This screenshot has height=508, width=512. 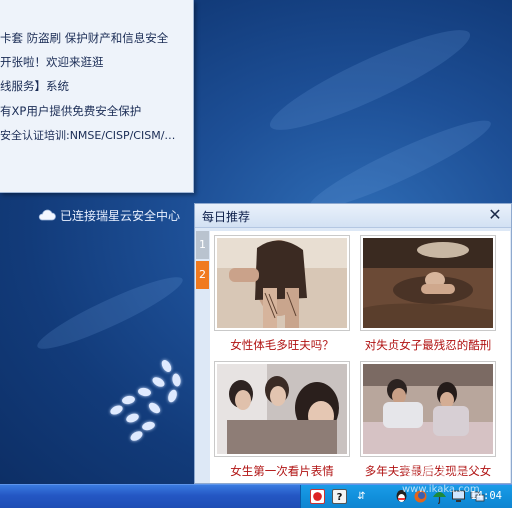 I want to click on news-item: 线服务】系统, so click(x=96, y=86).